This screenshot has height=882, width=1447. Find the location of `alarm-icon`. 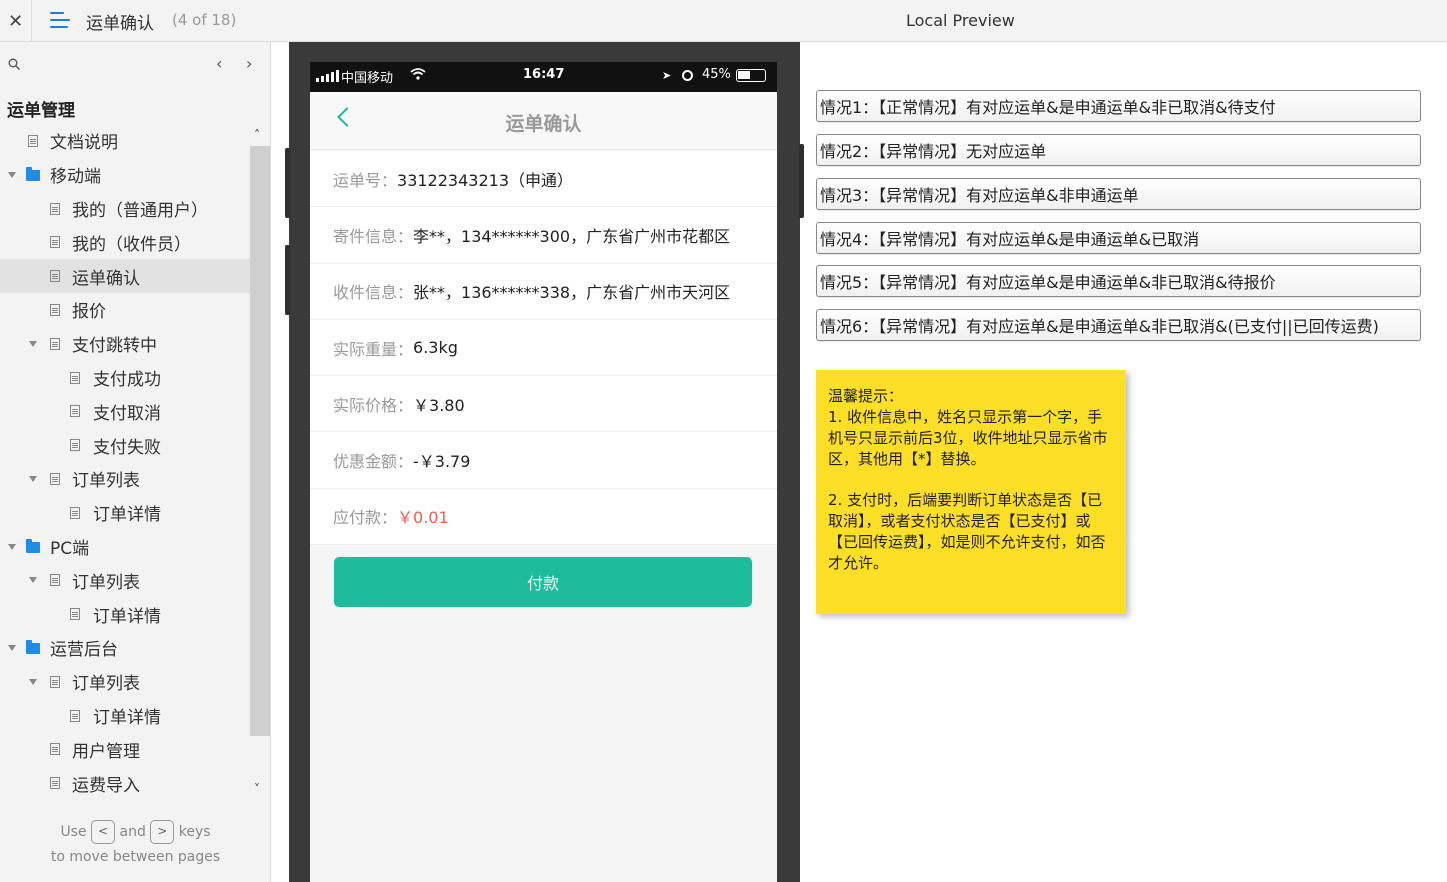

alarm-icon is located at coordinates (687, 75).